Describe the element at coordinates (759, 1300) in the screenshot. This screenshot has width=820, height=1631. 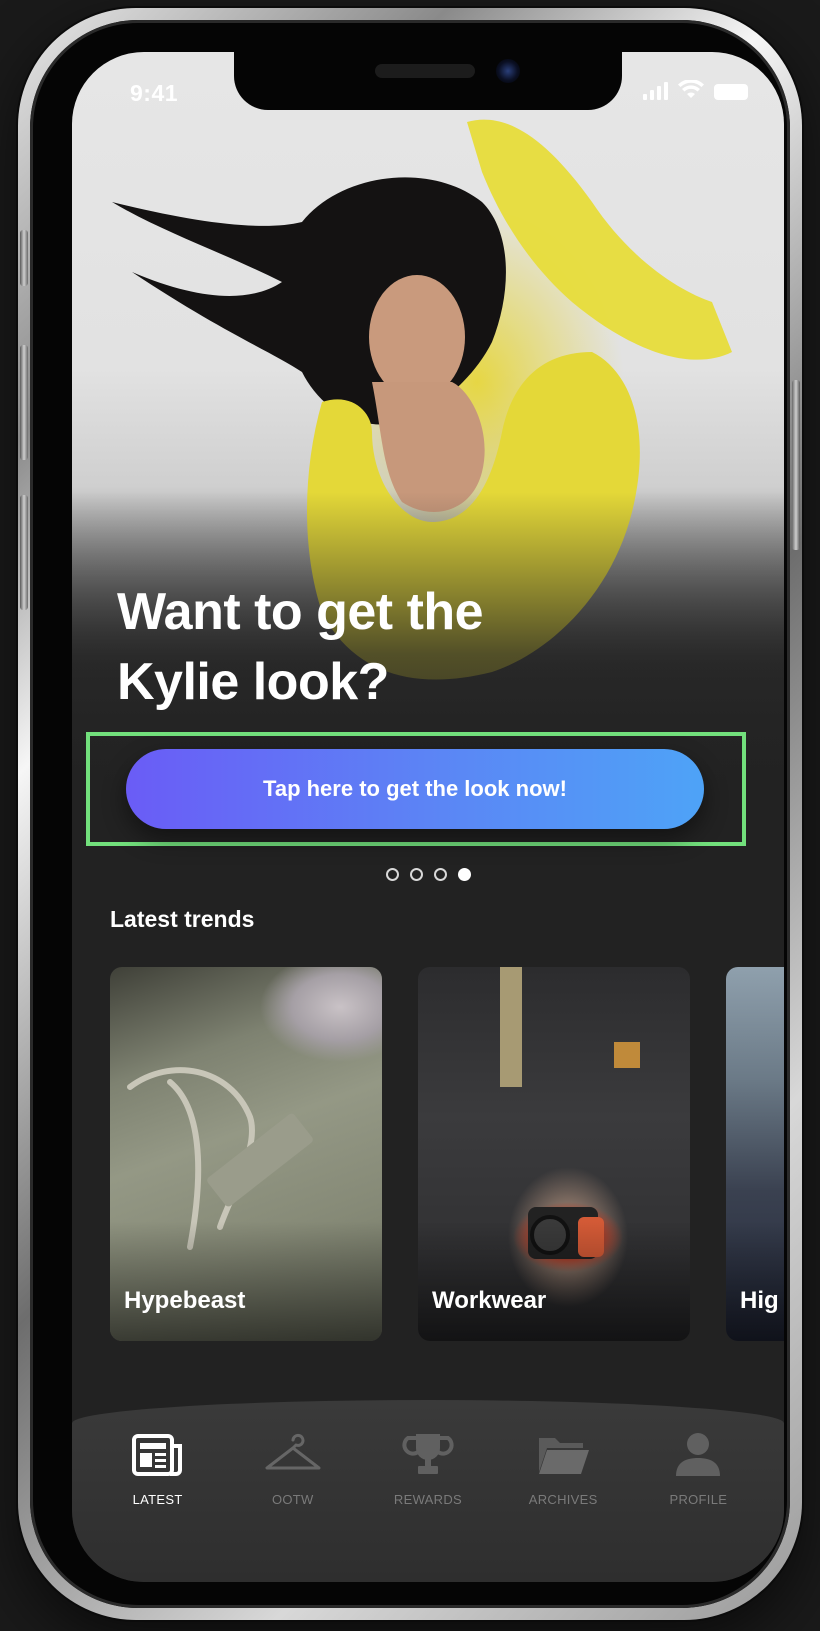
I see `trend-card-label: Hig` at that location.